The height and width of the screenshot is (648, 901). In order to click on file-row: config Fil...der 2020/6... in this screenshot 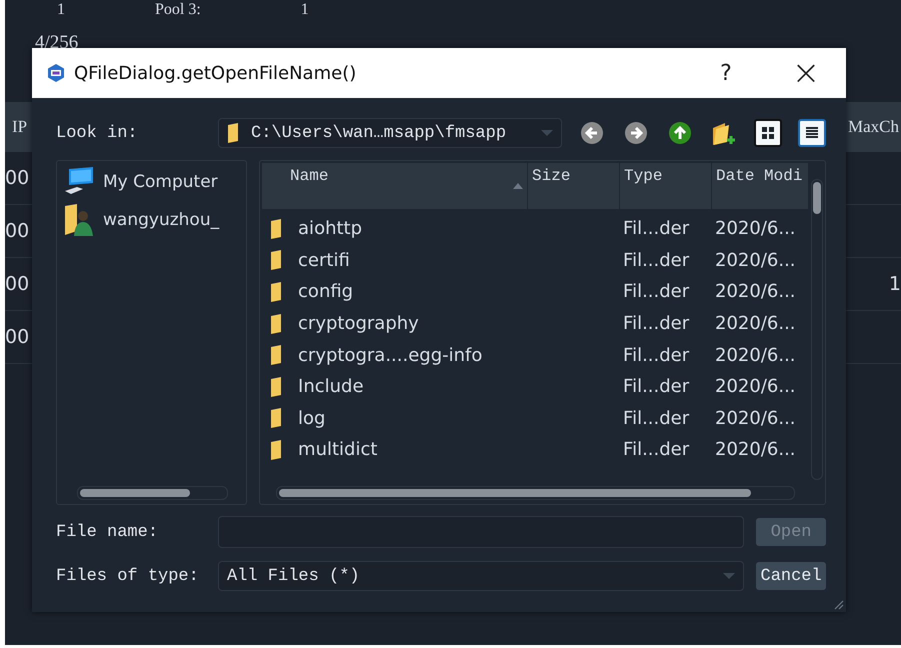, I will do `click(535, 292)`.